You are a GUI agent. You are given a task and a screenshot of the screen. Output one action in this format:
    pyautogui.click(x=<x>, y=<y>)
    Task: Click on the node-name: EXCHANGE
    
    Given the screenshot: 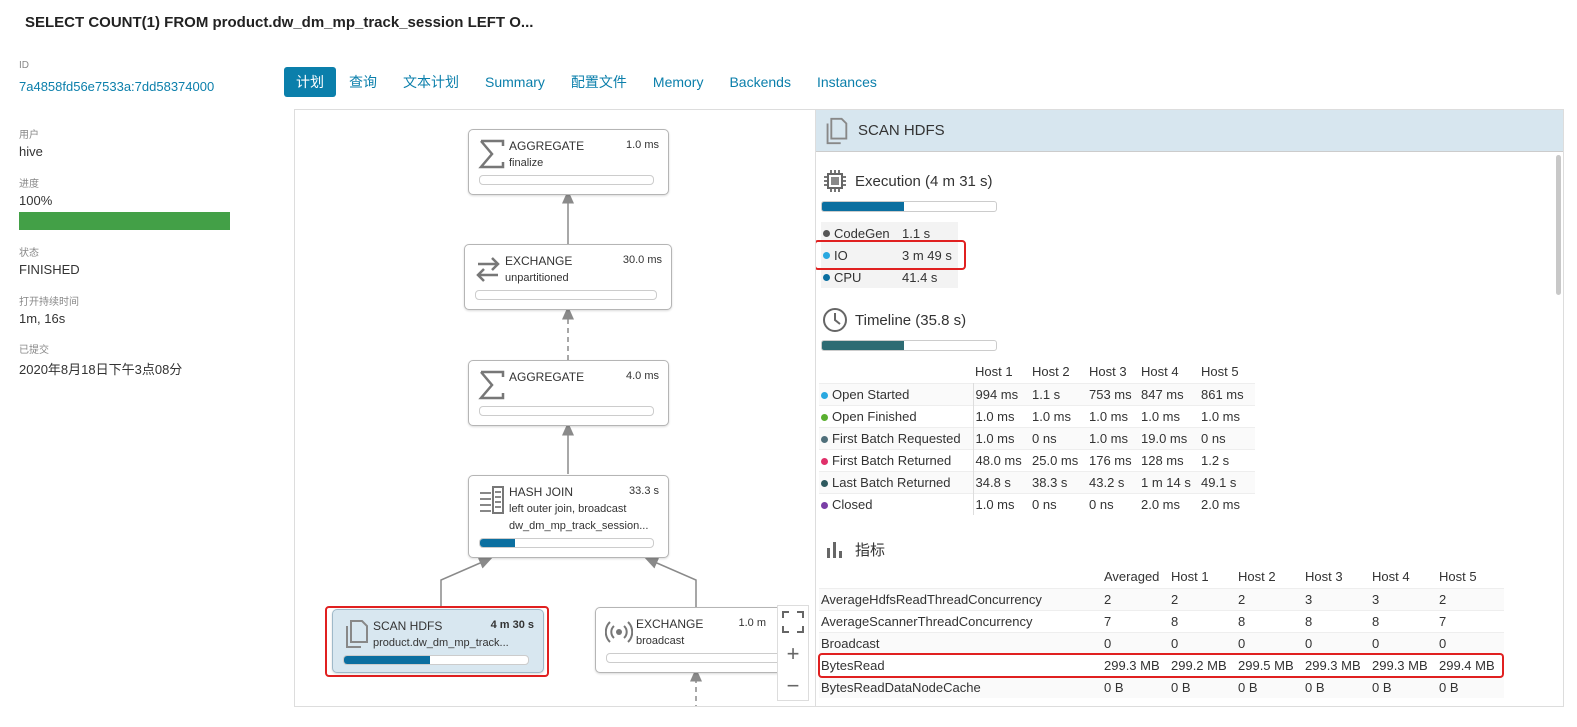 What is the action you would take?
    pyautogui.click(x=670, y=624)
    